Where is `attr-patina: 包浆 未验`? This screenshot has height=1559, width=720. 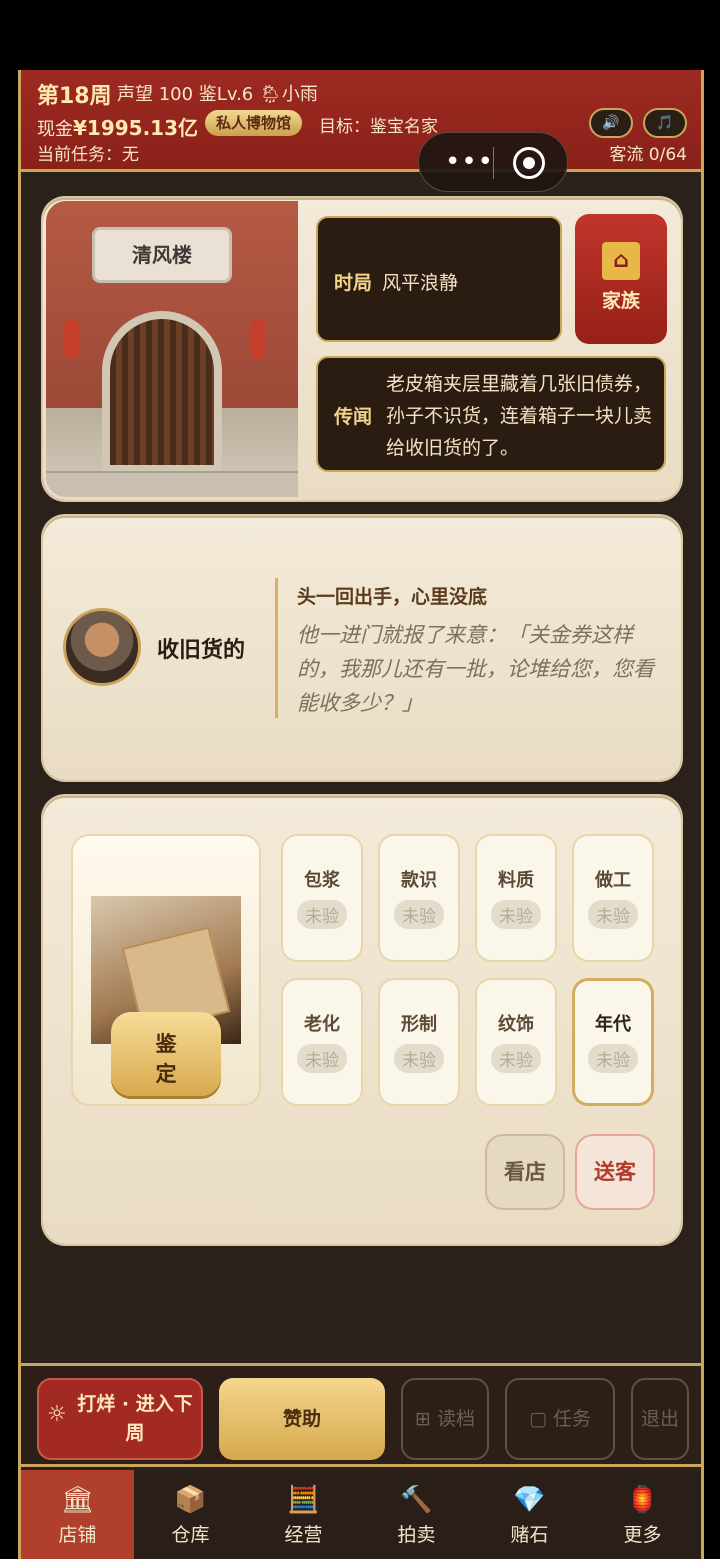
attr-patina: 包浆 未验 is located at coordinates (322, 898).